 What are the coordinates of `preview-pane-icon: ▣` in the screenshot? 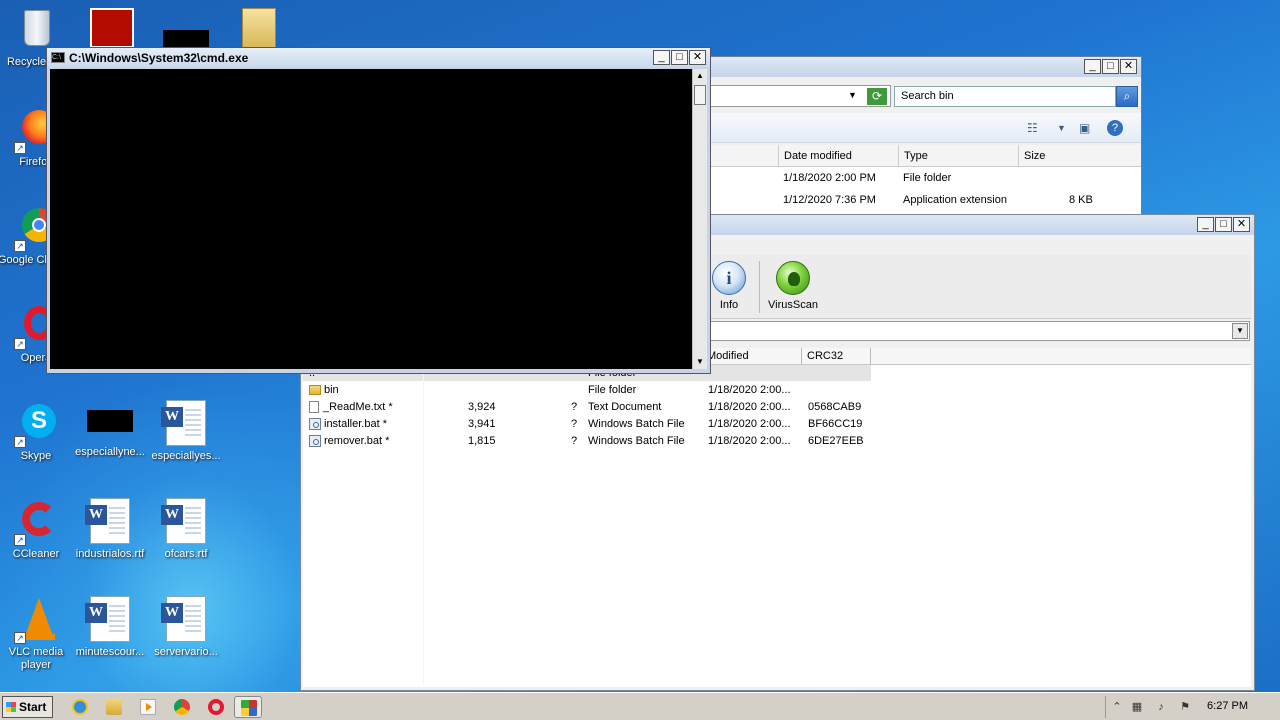 It's located at (1084, 128).